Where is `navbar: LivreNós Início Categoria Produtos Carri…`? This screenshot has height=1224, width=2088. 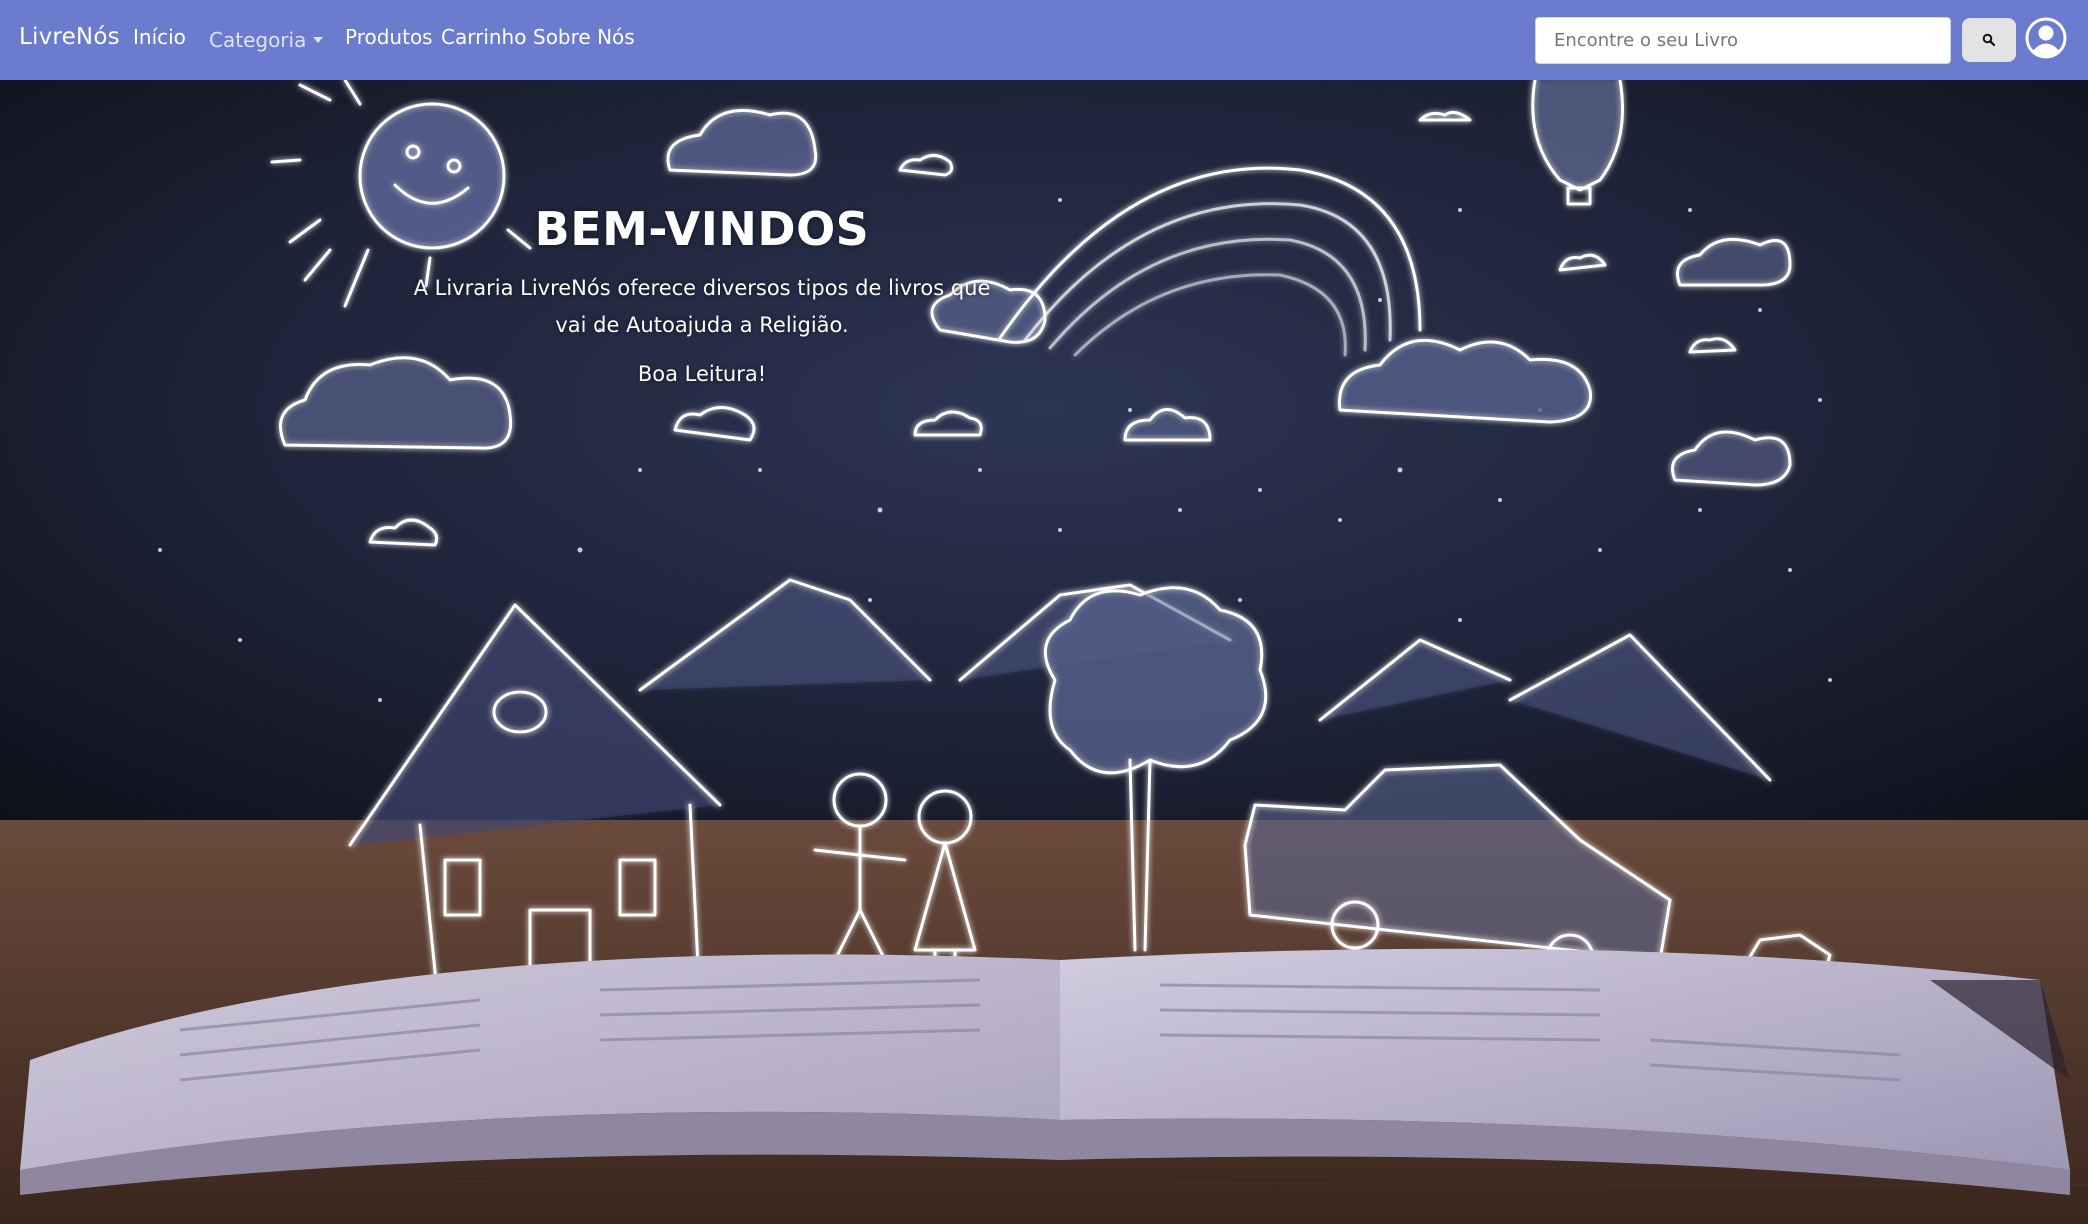
navbar: LivreNós Início Categoria Produtos Carri… is located at coordinates (1044, 40).